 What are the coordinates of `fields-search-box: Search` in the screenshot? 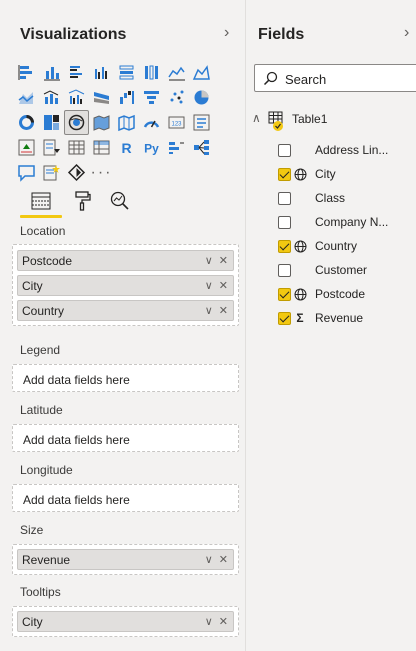 It's located at (335, 78).